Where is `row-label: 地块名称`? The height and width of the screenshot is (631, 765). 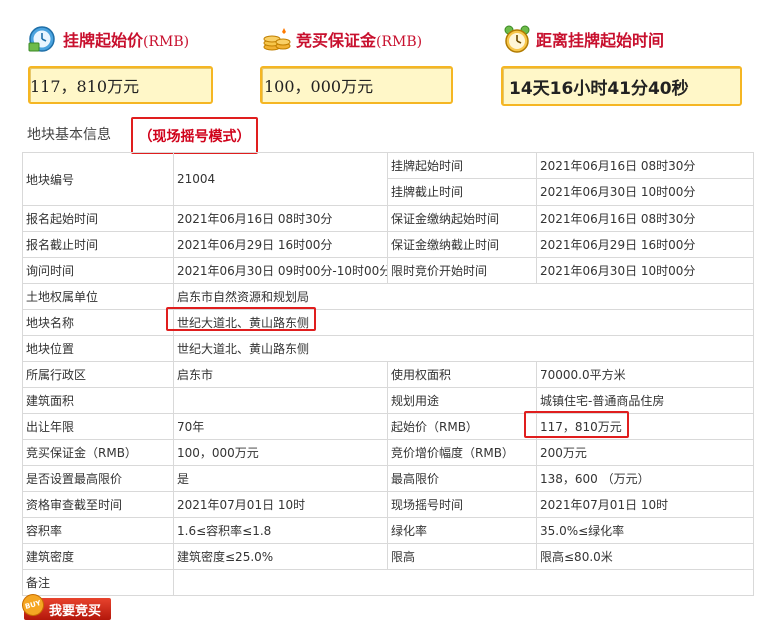
row-label: 地块名称 is located at coordinates (98, 322).